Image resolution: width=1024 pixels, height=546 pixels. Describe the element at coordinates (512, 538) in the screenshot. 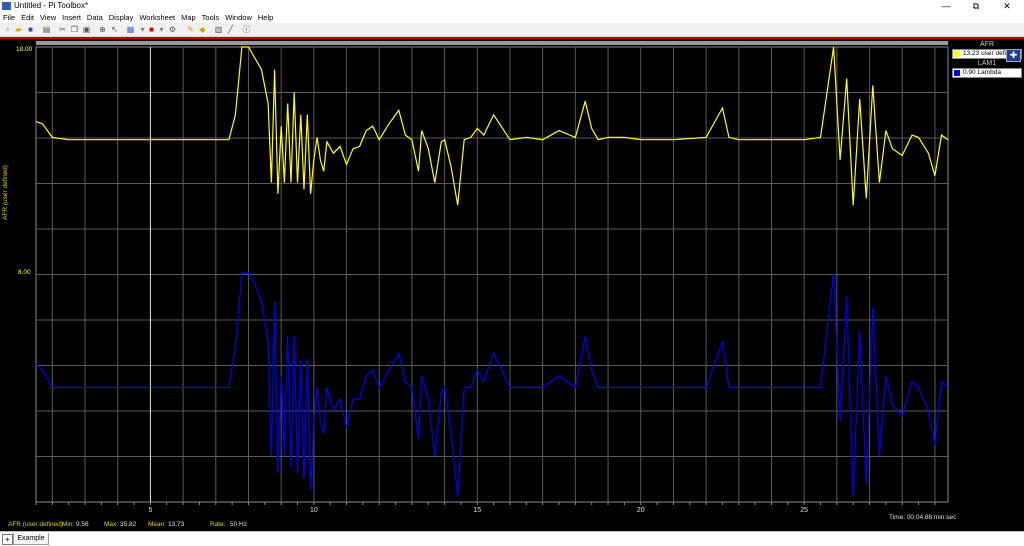

I see `worksheet-tab-bar: + Example` at that location.